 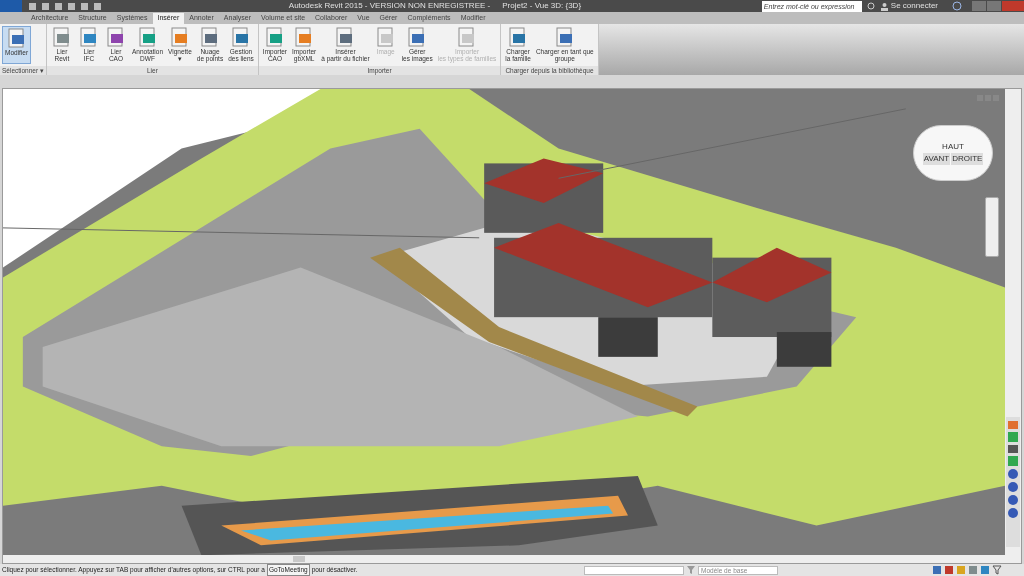 What do you see at coordinates (914, 6) in the screenshot?
I see `sign-in-link: Se connecter` at bounding box center [914, 6].